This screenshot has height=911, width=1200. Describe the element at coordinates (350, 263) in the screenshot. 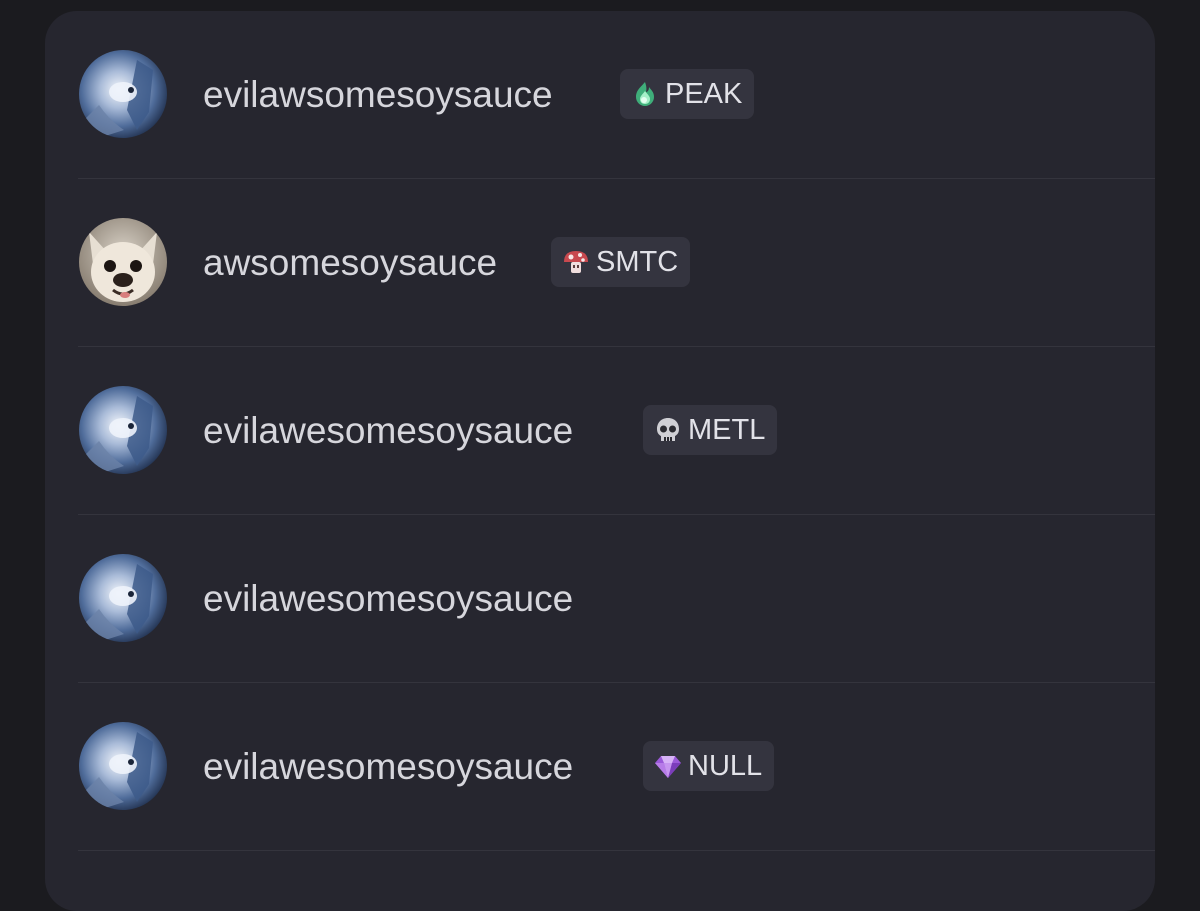

I see `username: awsomesoysauce` at that location.